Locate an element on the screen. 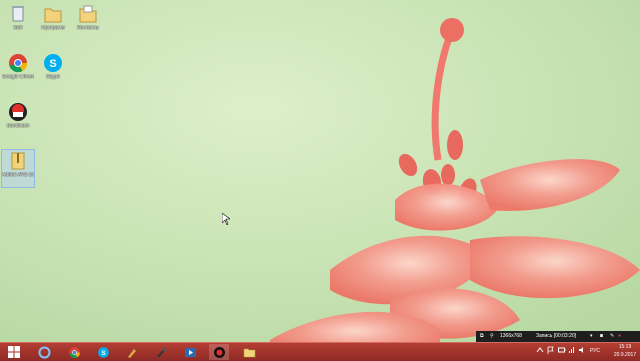 The height and width of the screenshot is (361, 640). desktop-icon-label: Skype is located at coordinates (53, 77).